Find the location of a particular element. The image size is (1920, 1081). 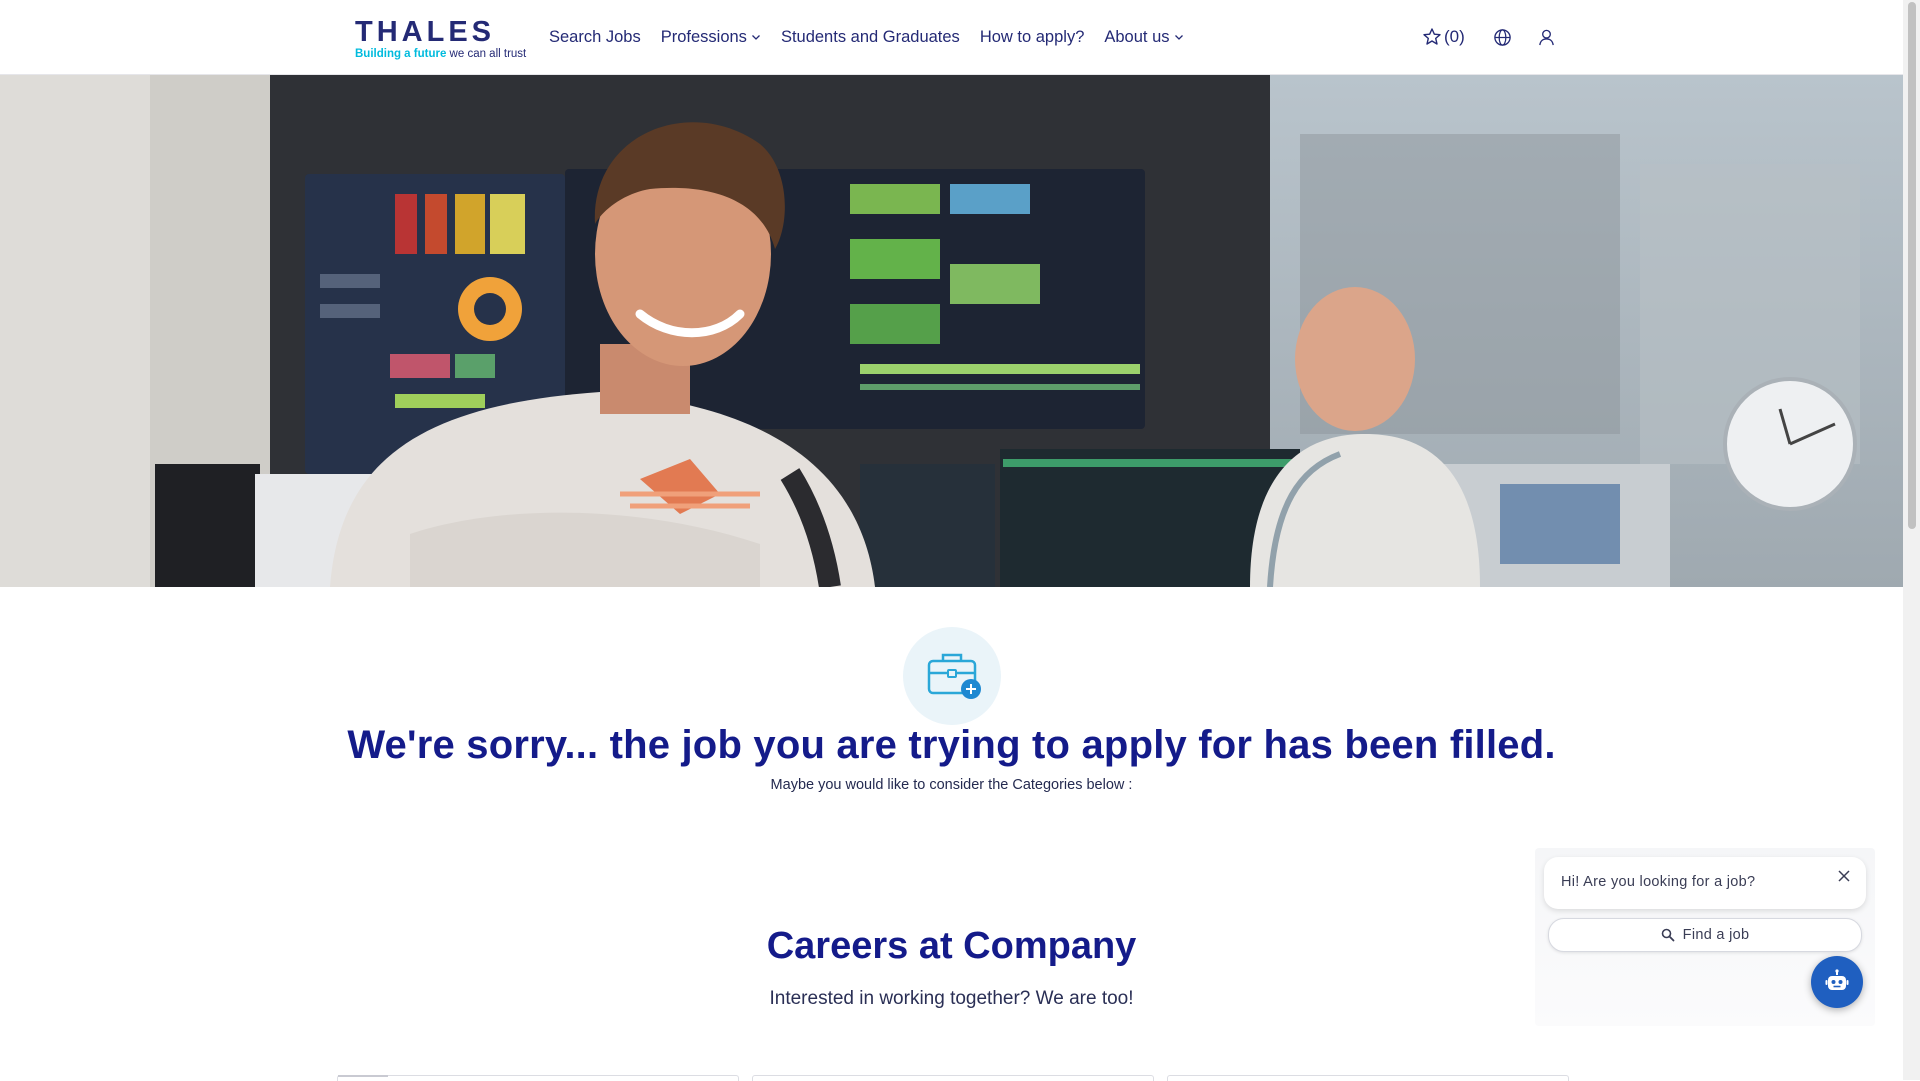

find-a-job-button: Find a job is located at coordinates (1705, 935).